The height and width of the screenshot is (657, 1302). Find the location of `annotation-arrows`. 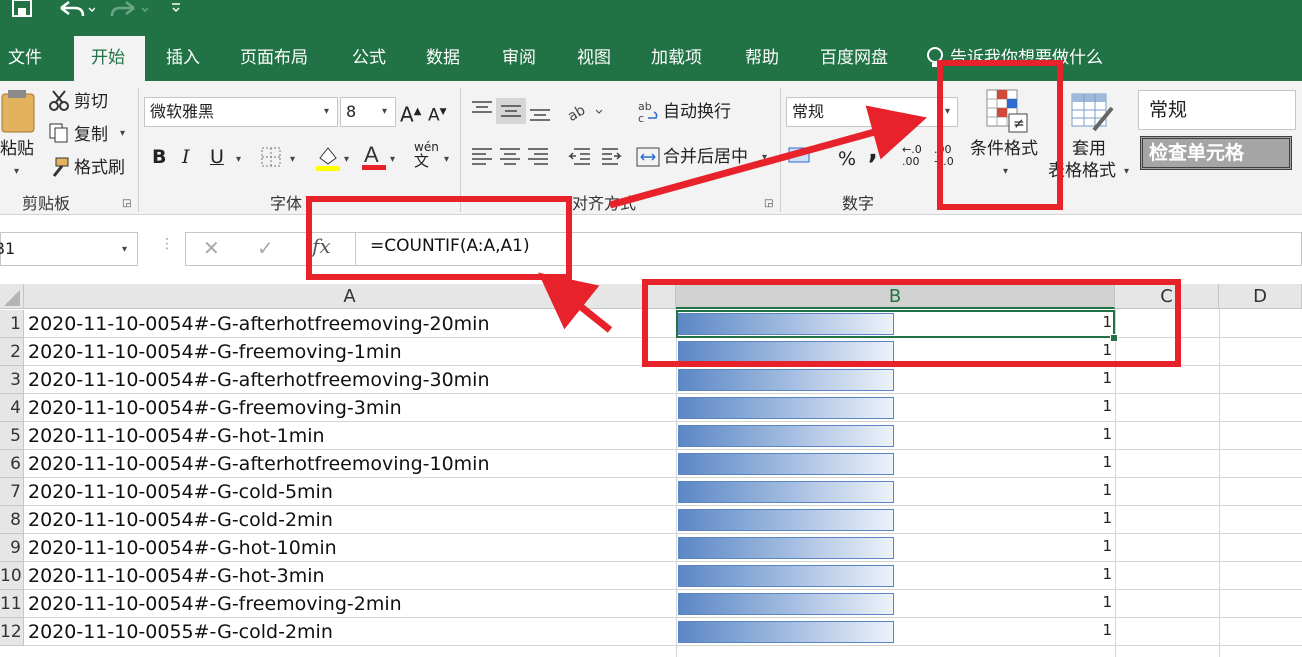

annotation-arrows is located at coordinates (732, 219).